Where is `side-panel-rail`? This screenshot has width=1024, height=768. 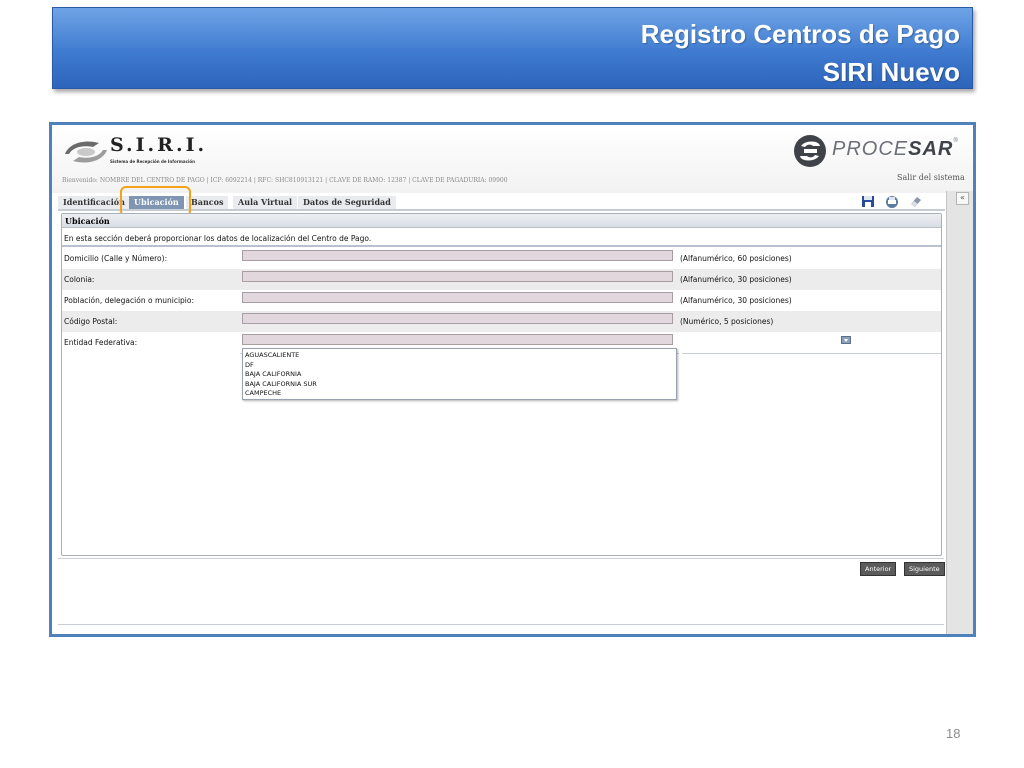 side-panel-rail is located at coordinates (959, 412).